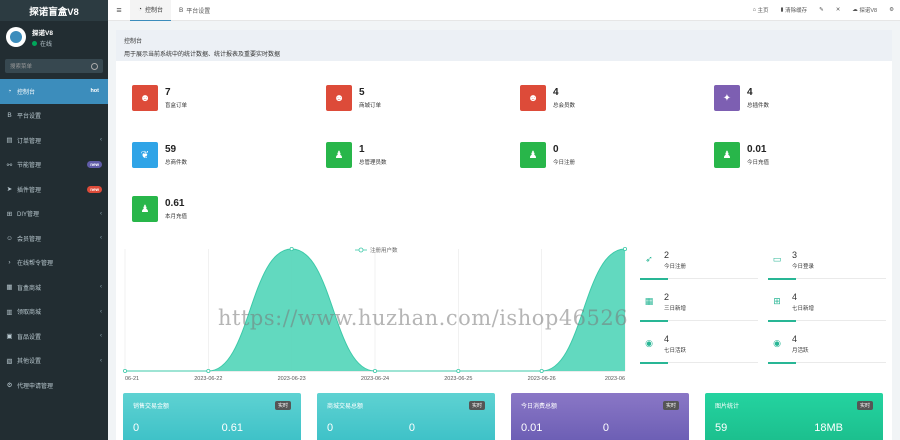 Image resolution: width=900 pixels, height=440 pixels. Describe the element at coordinates (159, 155) in the screenshot. I see `stat-total-goods: ❦ 59 总商件数` at that location.